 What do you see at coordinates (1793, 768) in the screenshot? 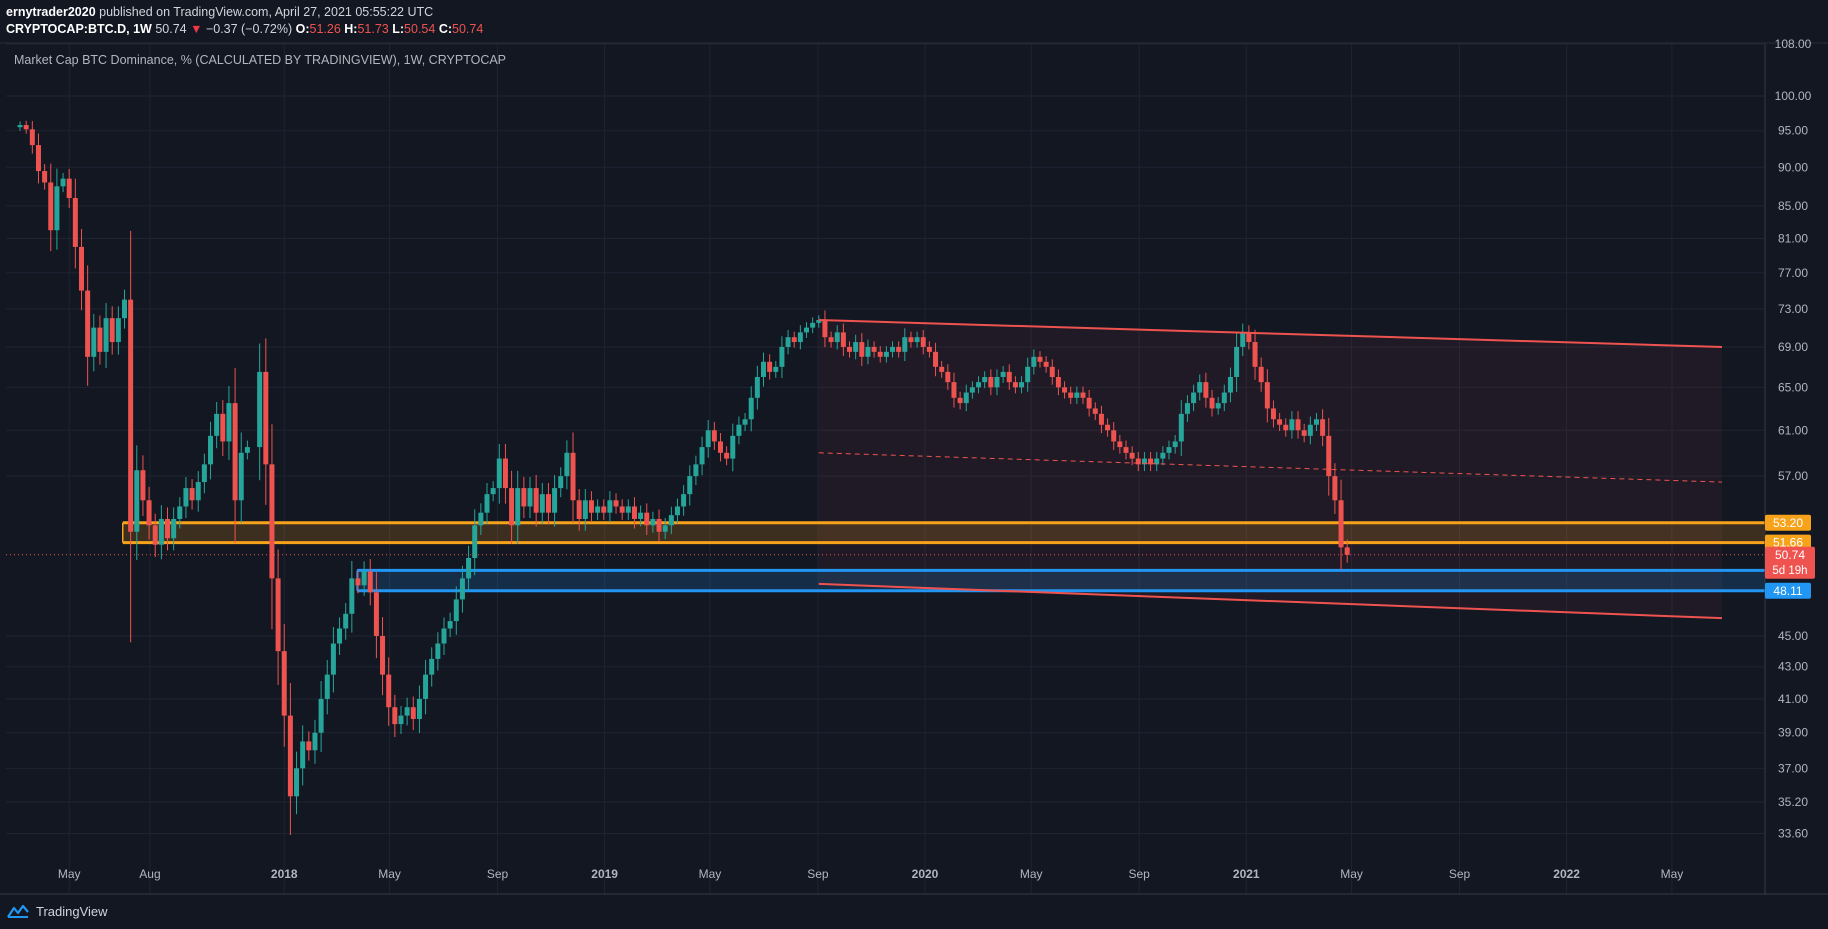
I see `price-tick-label: 37.00` at bounding box center [1793, 768].